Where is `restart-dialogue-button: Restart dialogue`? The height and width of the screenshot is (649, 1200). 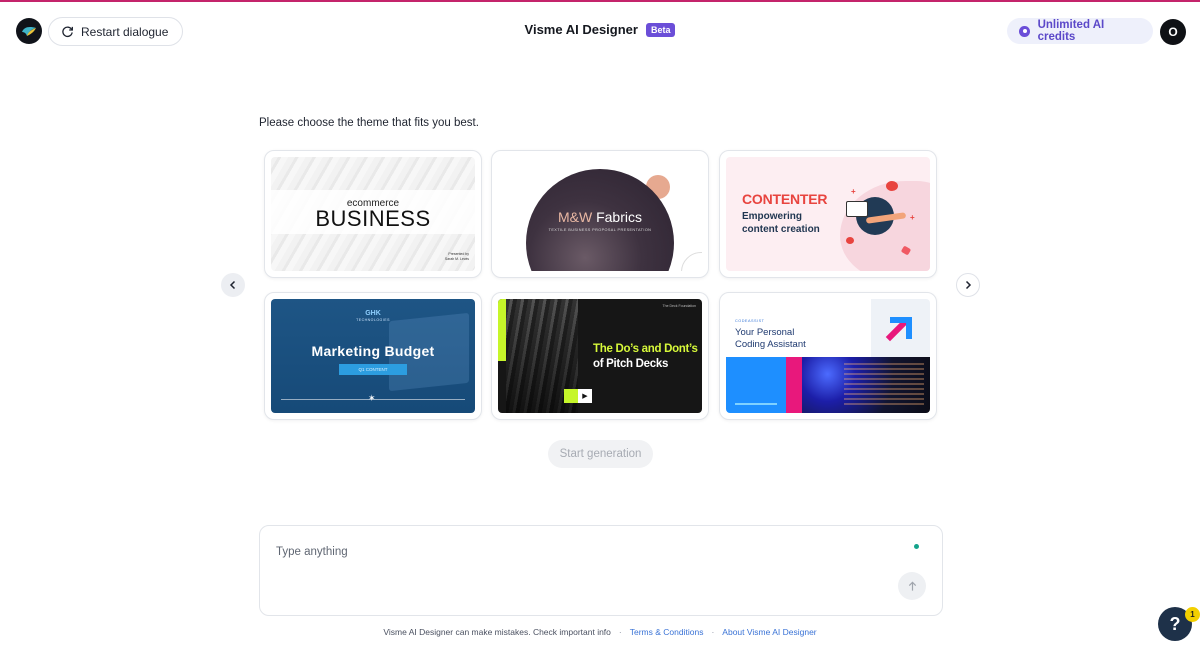
restart-dialogue-button: Restart dialogue is located at coordinates (116, 31).